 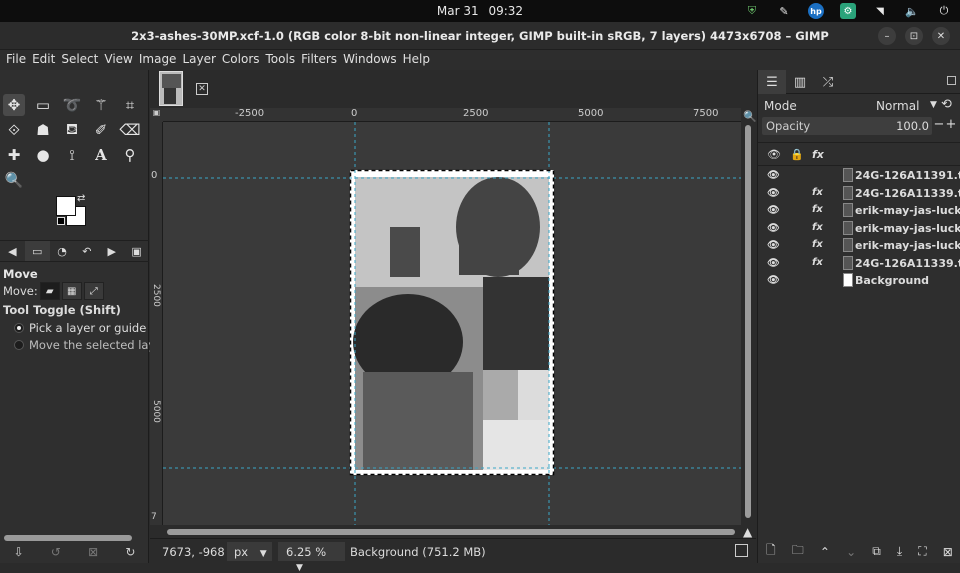 What do you see at coordinates (772, 82) in the screenshot?
I see `layers-tab-icon: ☰` at bounding box center [772, 82].